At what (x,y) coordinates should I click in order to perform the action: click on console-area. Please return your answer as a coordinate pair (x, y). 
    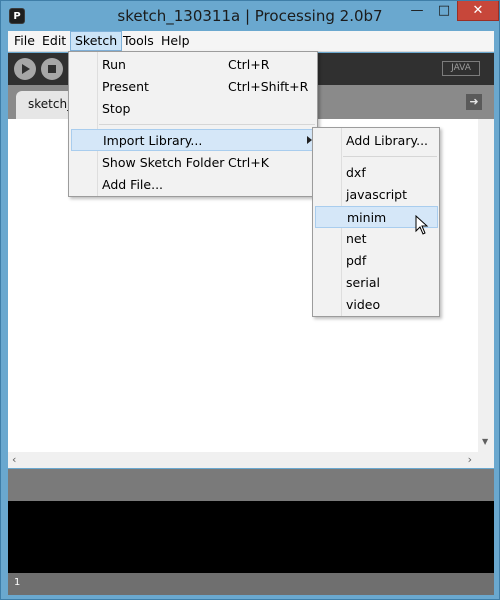
    Looking at the image, I should click on (251, 537).